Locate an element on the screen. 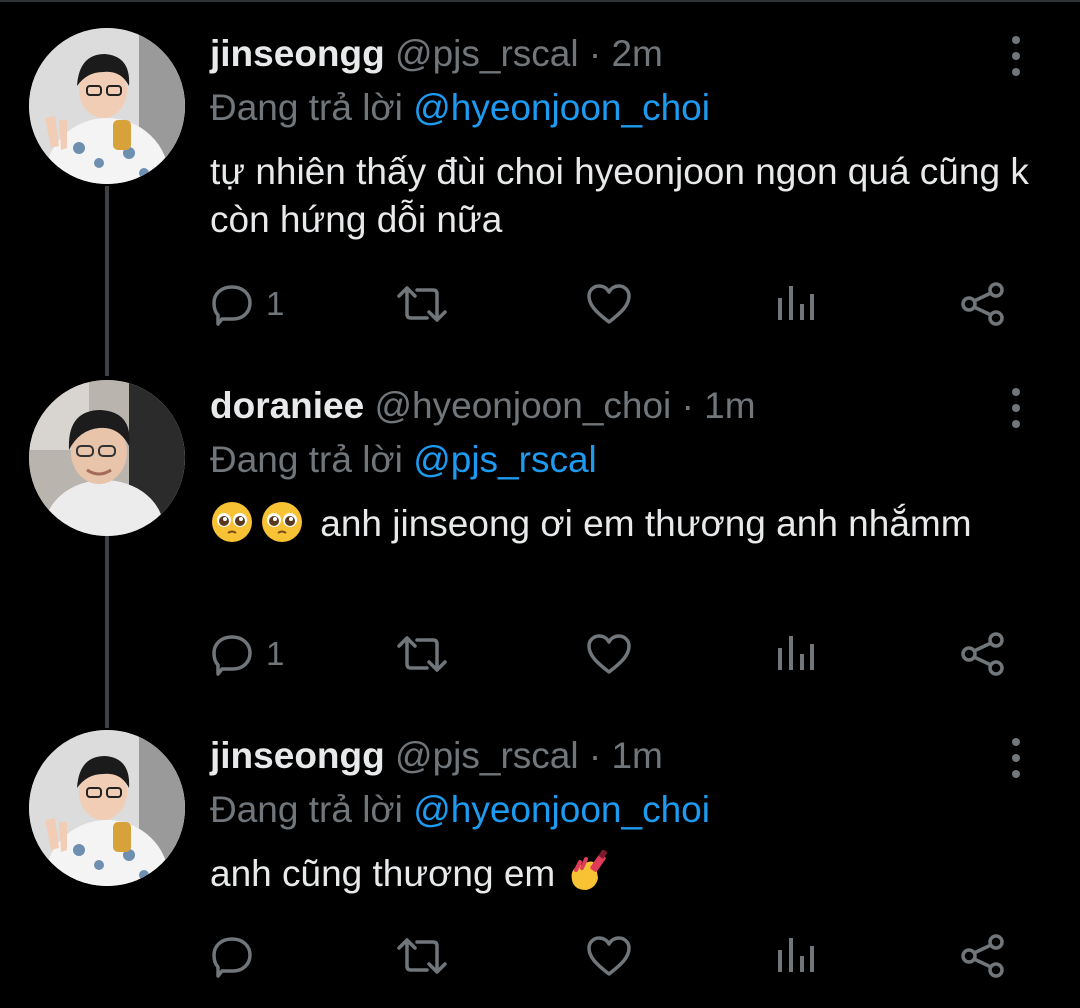  tweet-actions is located at coordinates (625, 956).